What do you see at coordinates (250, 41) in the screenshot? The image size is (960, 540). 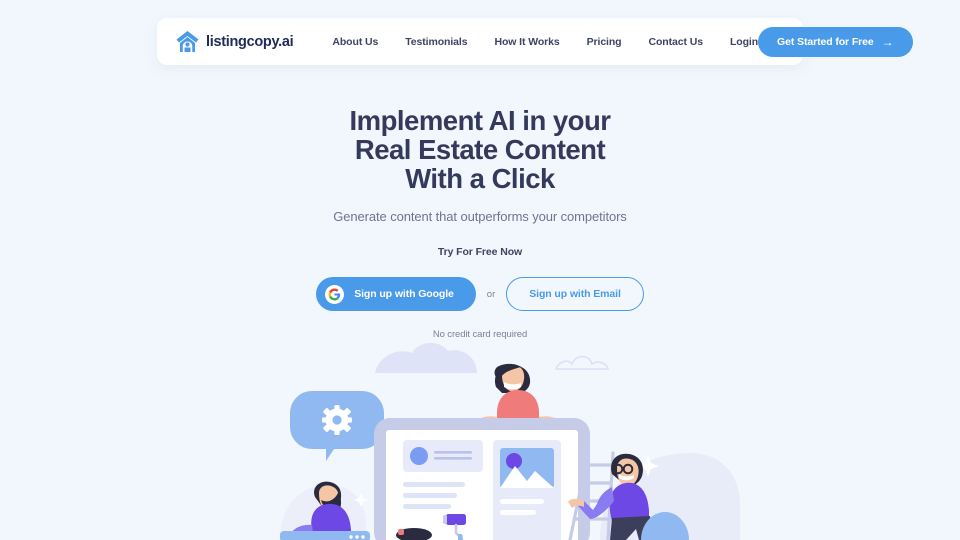 I see `logo-text: listingcopy.ai` at bounding box center [250, 41].